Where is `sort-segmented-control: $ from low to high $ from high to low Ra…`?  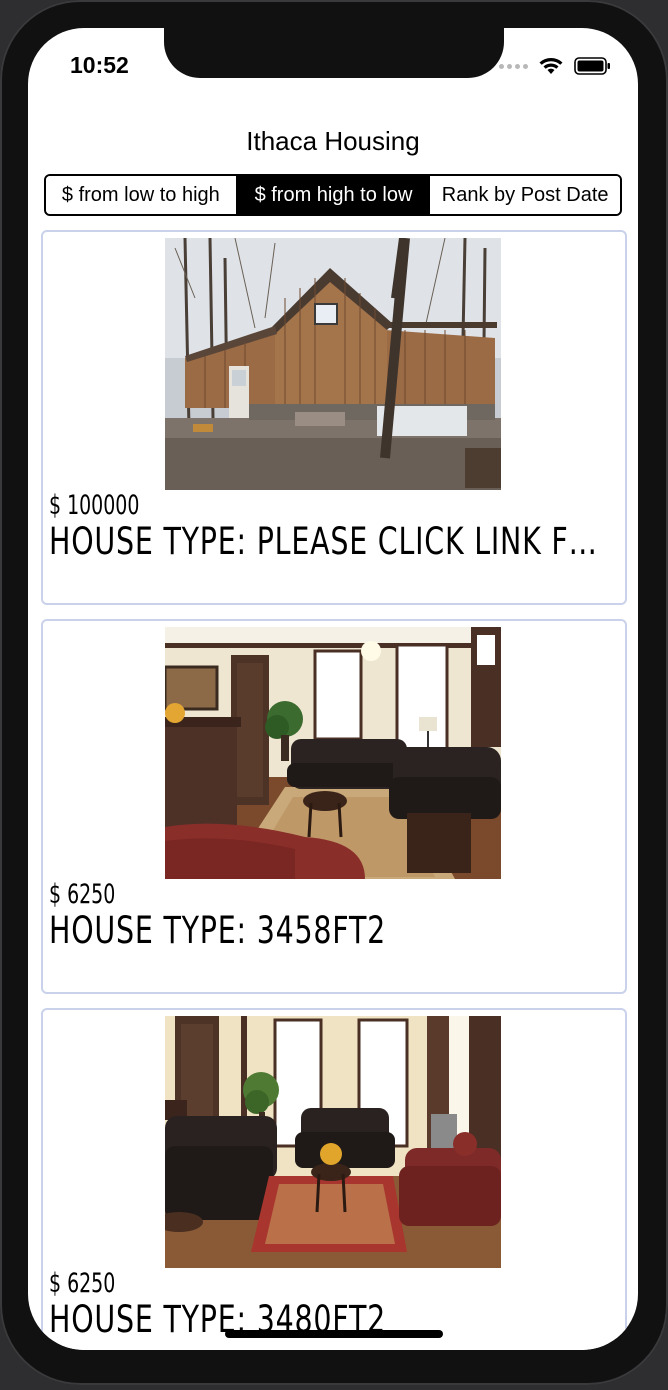 sort-segmented-control: $ from low to high $ from high to low Ra… is located at coordinates (333, 195).